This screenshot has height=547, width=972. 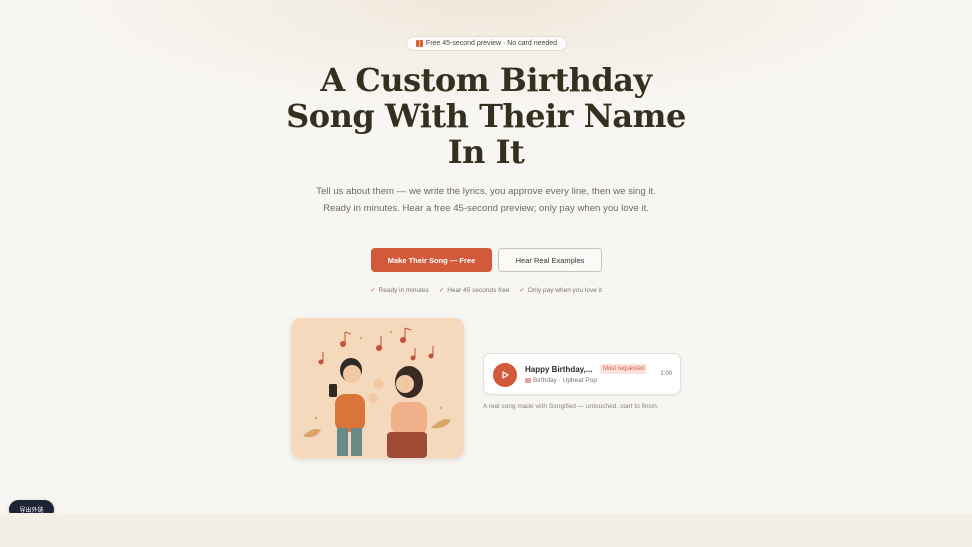 I want to click on singing-illustration, so click(x=377, y=388).